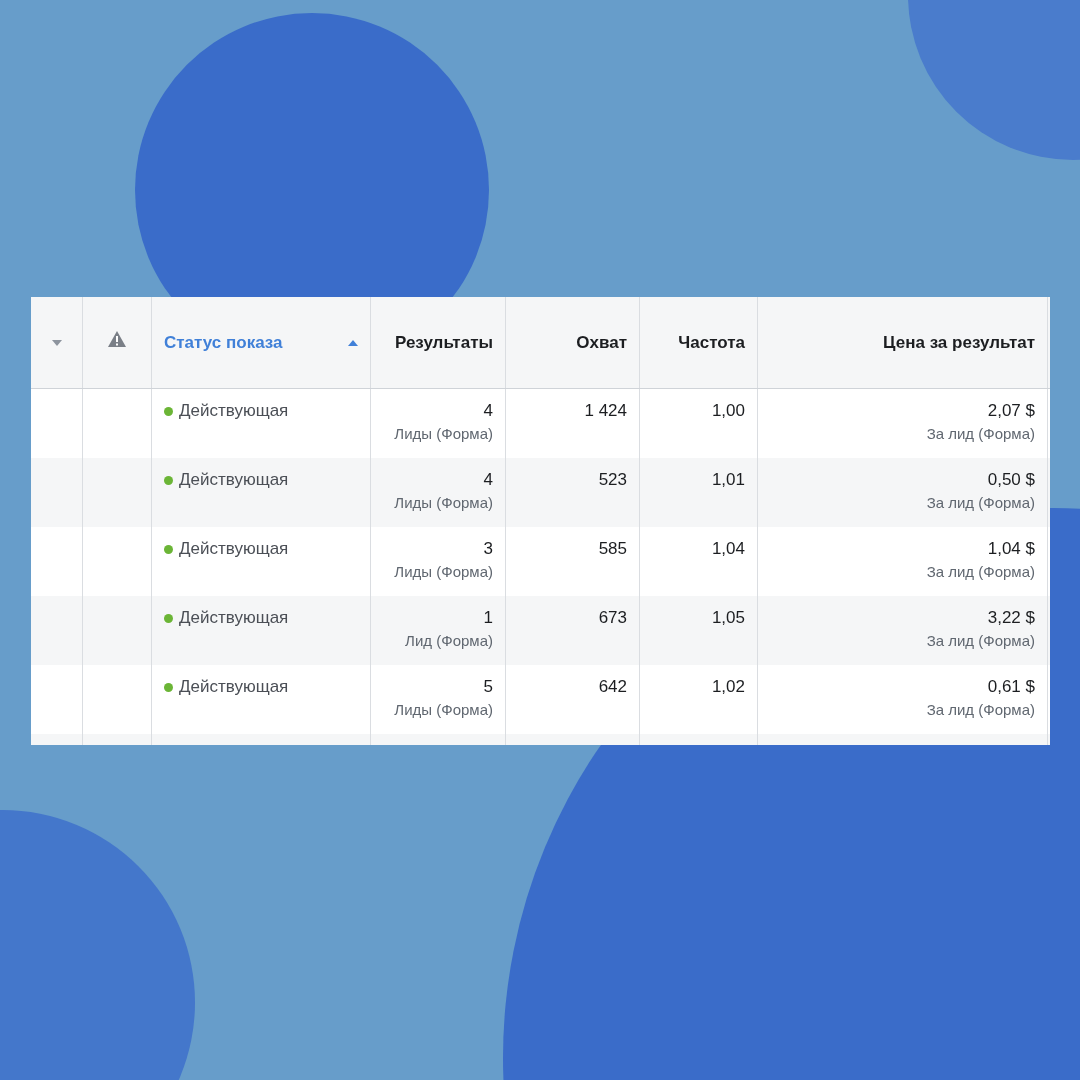  Describe the element at coordinates (261, 342) in the screenshot. I see `column-header: Статус показа` at that location.